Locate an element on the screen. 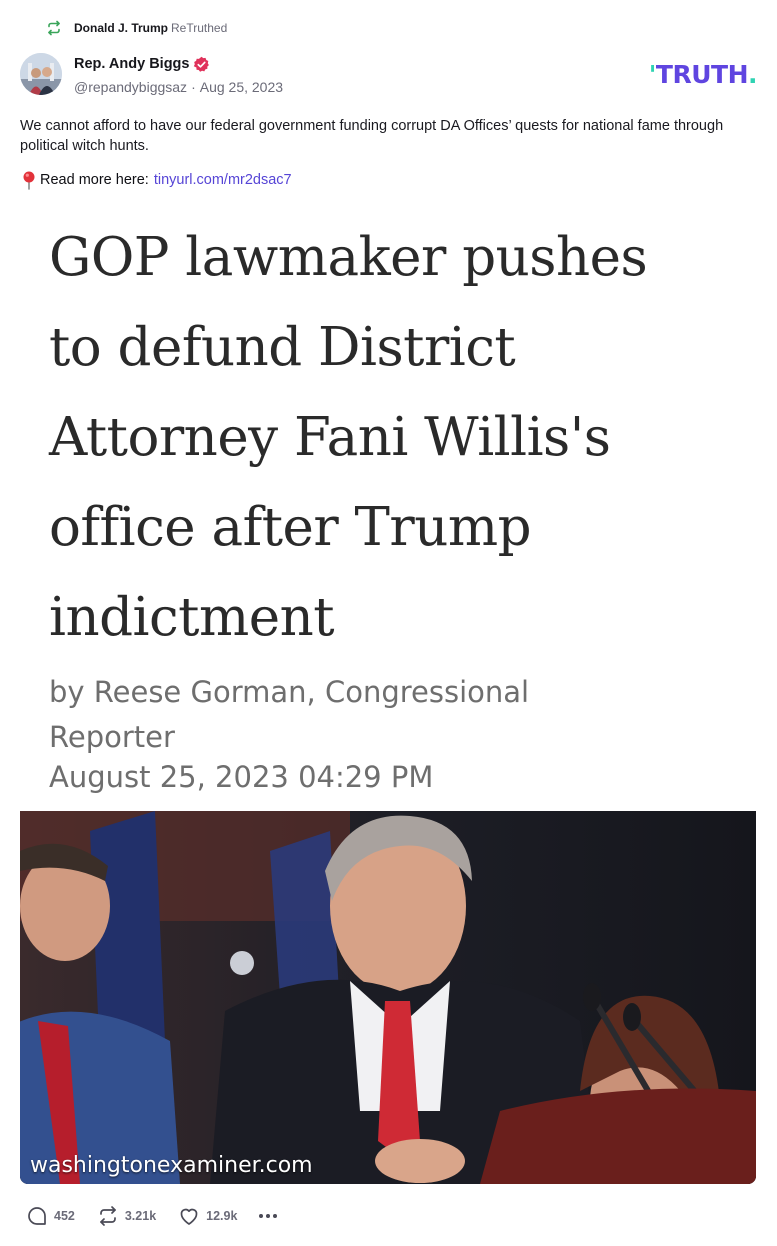 This screenshot has height=1246, width=777. reply-count: 452 is located at coordinates (64, 1216).